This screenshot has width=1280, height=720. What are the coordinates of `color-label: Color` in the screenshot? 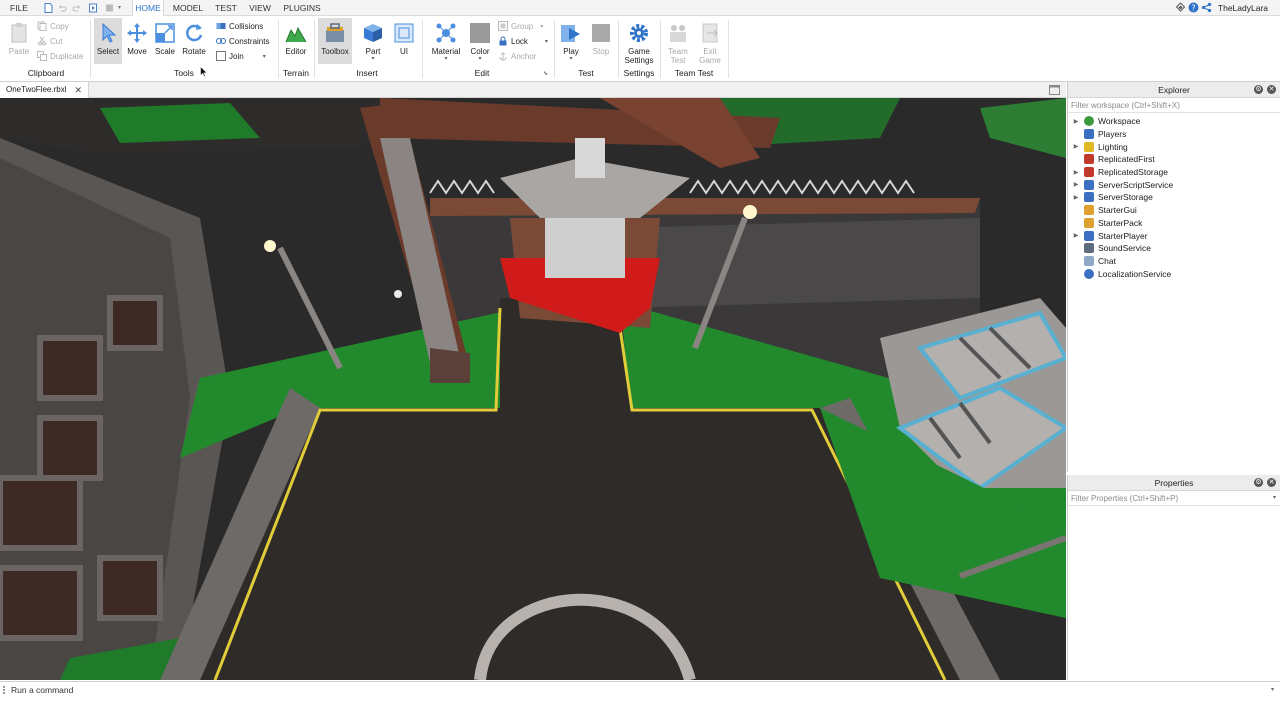 It's located at (480, 51).